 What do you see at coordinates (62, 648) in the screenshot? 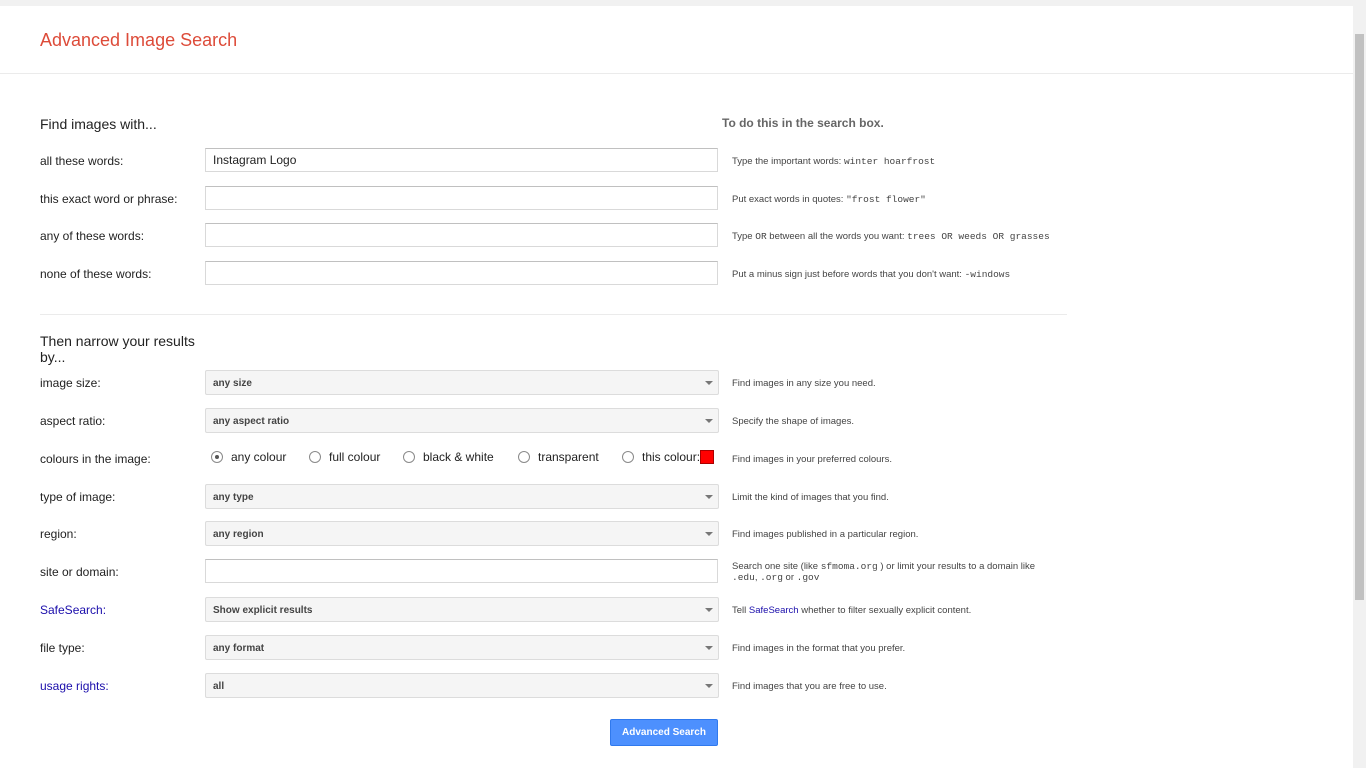
I see `file-type-label: file type:` at bounding box center [62, 648].